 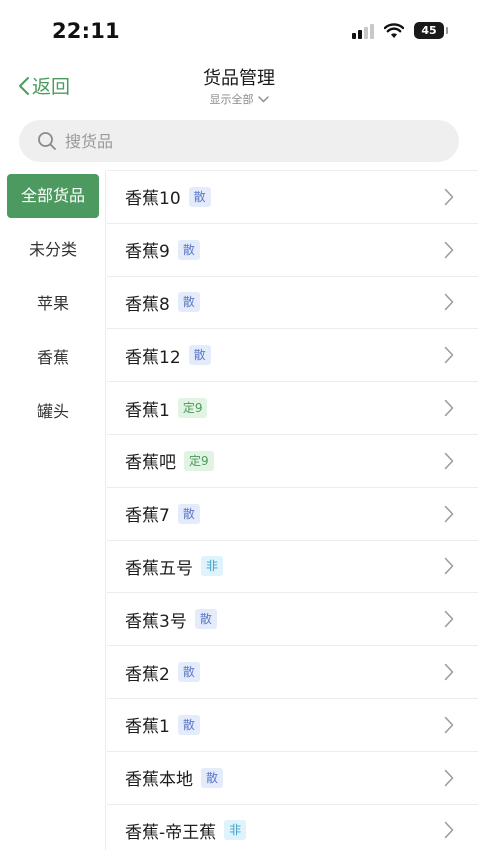 What do you see at coordinates (53, 412) in the screenshot?
I see `category-canned: 罐头` at bounding box center [53, 412].